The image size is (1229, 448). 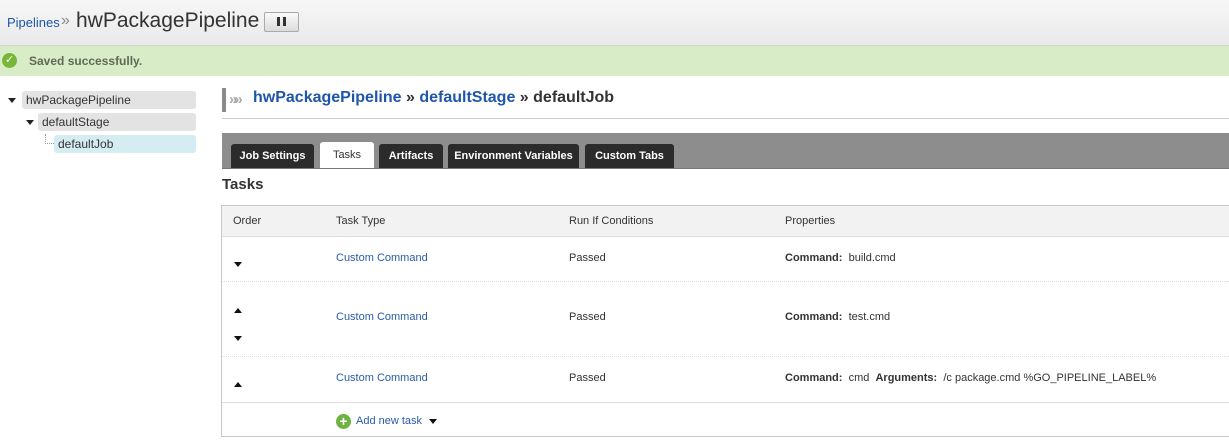 What do you see at coordinates (725, 419) in the screenshot?
I see `add-task-row: + Add new task` at bounding box center [725, 419].